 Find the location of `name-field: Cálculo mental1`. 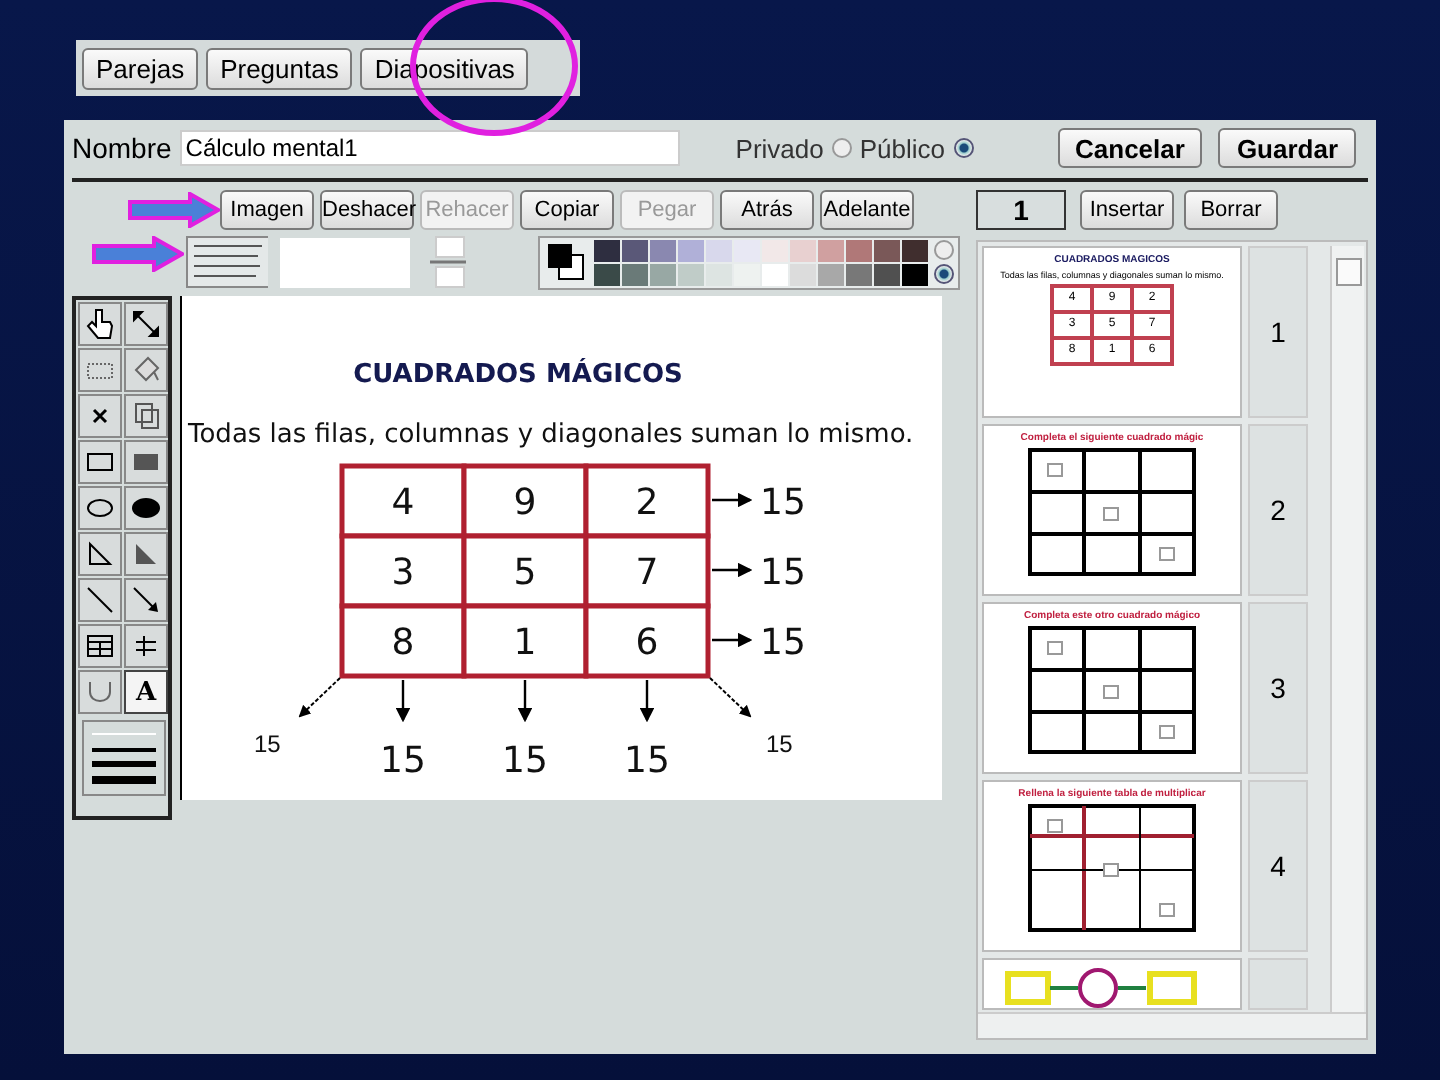

name-field: Cálculo mental1 is located at coordinates (429, 148).